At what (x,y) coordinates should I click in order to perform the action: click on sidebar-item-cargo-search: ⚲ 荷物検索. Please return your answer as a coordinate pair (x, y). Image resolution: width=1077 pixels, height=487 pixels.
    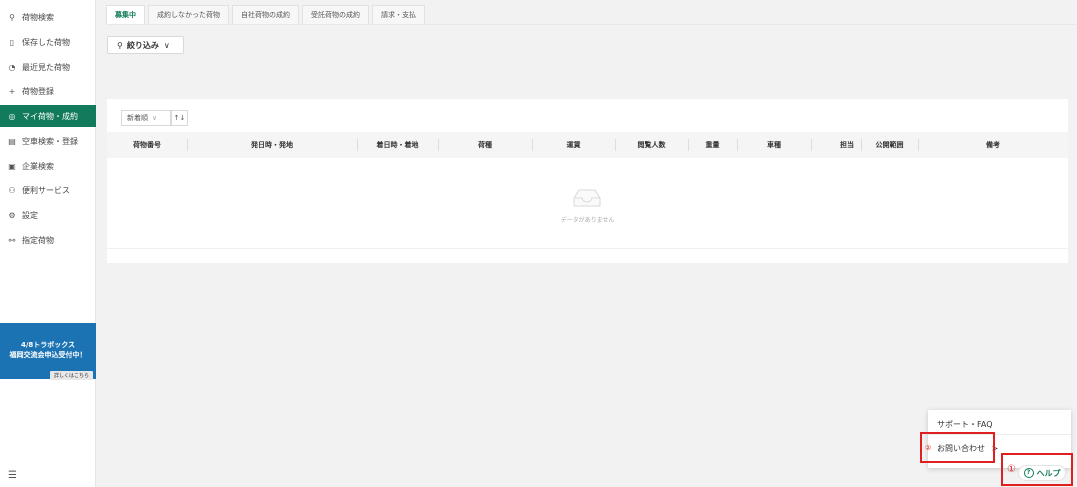
    Looking at the image, I should click on (48, 17).